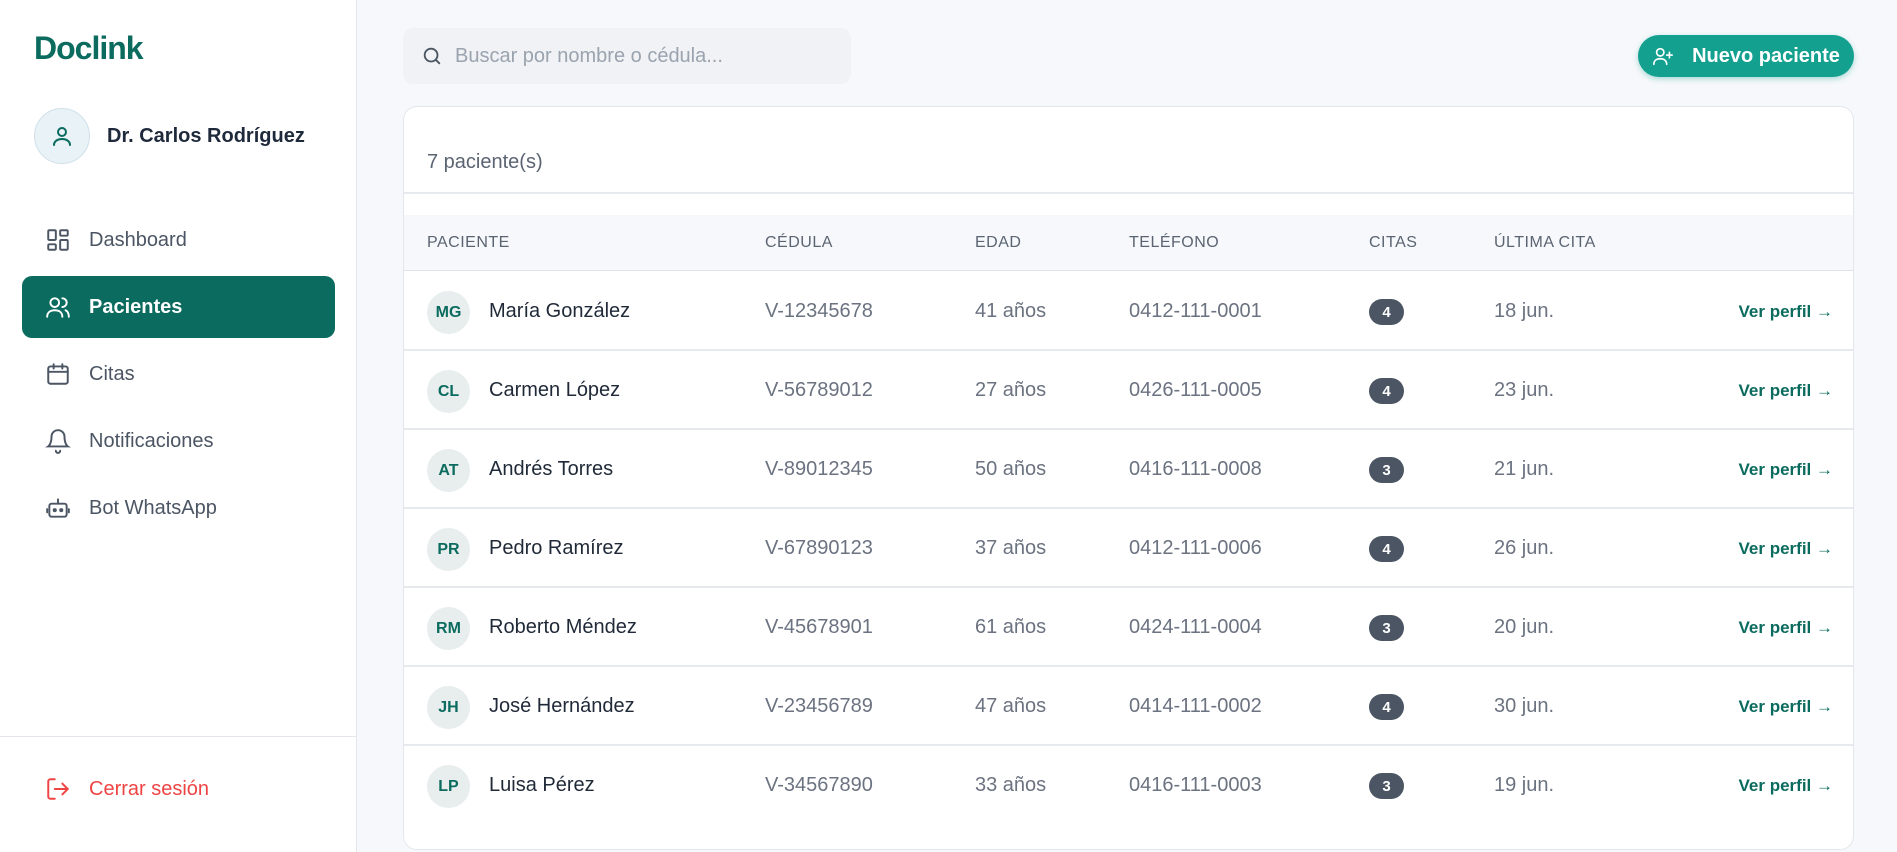  I want to click on patient-phone: 0424-111-0004, so click(1195, 627).